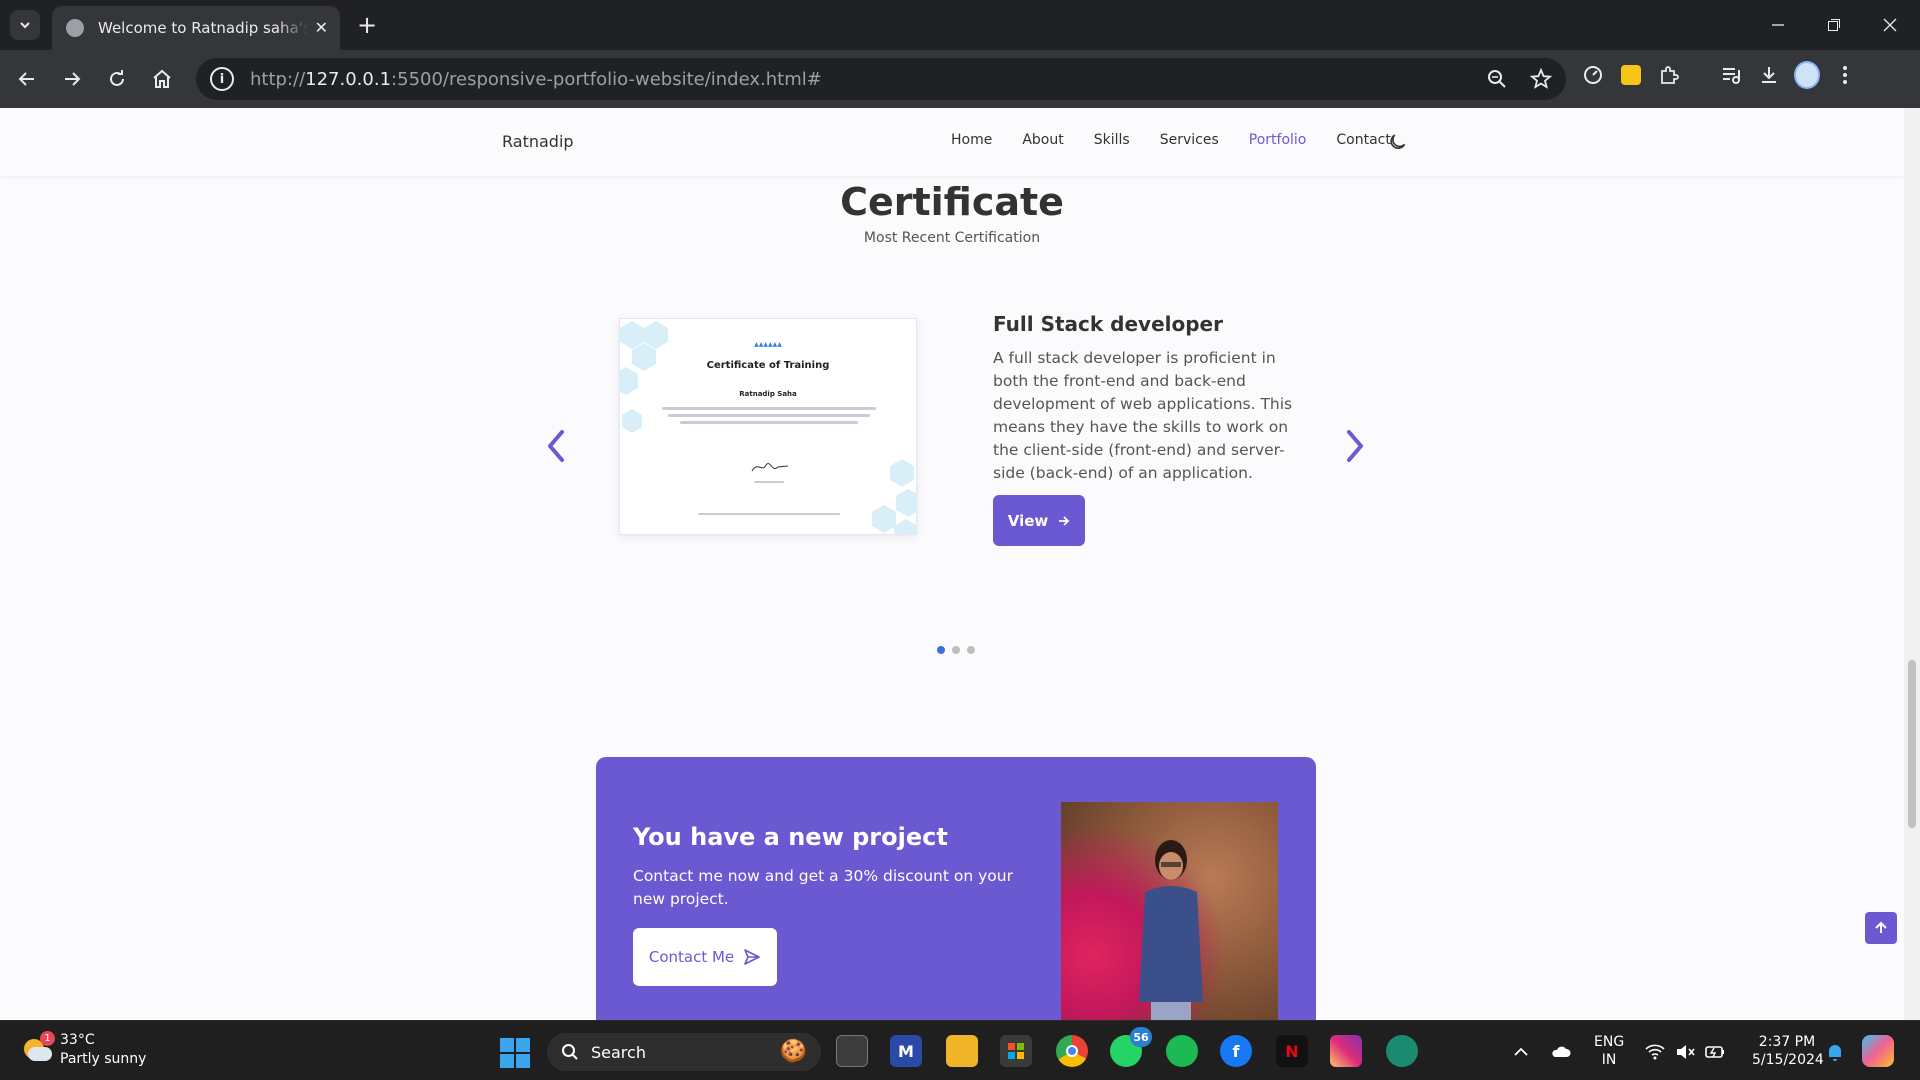 This screenshot has height=1080, width=1920. I want to click on nav-about: About, so click(1042, 140).